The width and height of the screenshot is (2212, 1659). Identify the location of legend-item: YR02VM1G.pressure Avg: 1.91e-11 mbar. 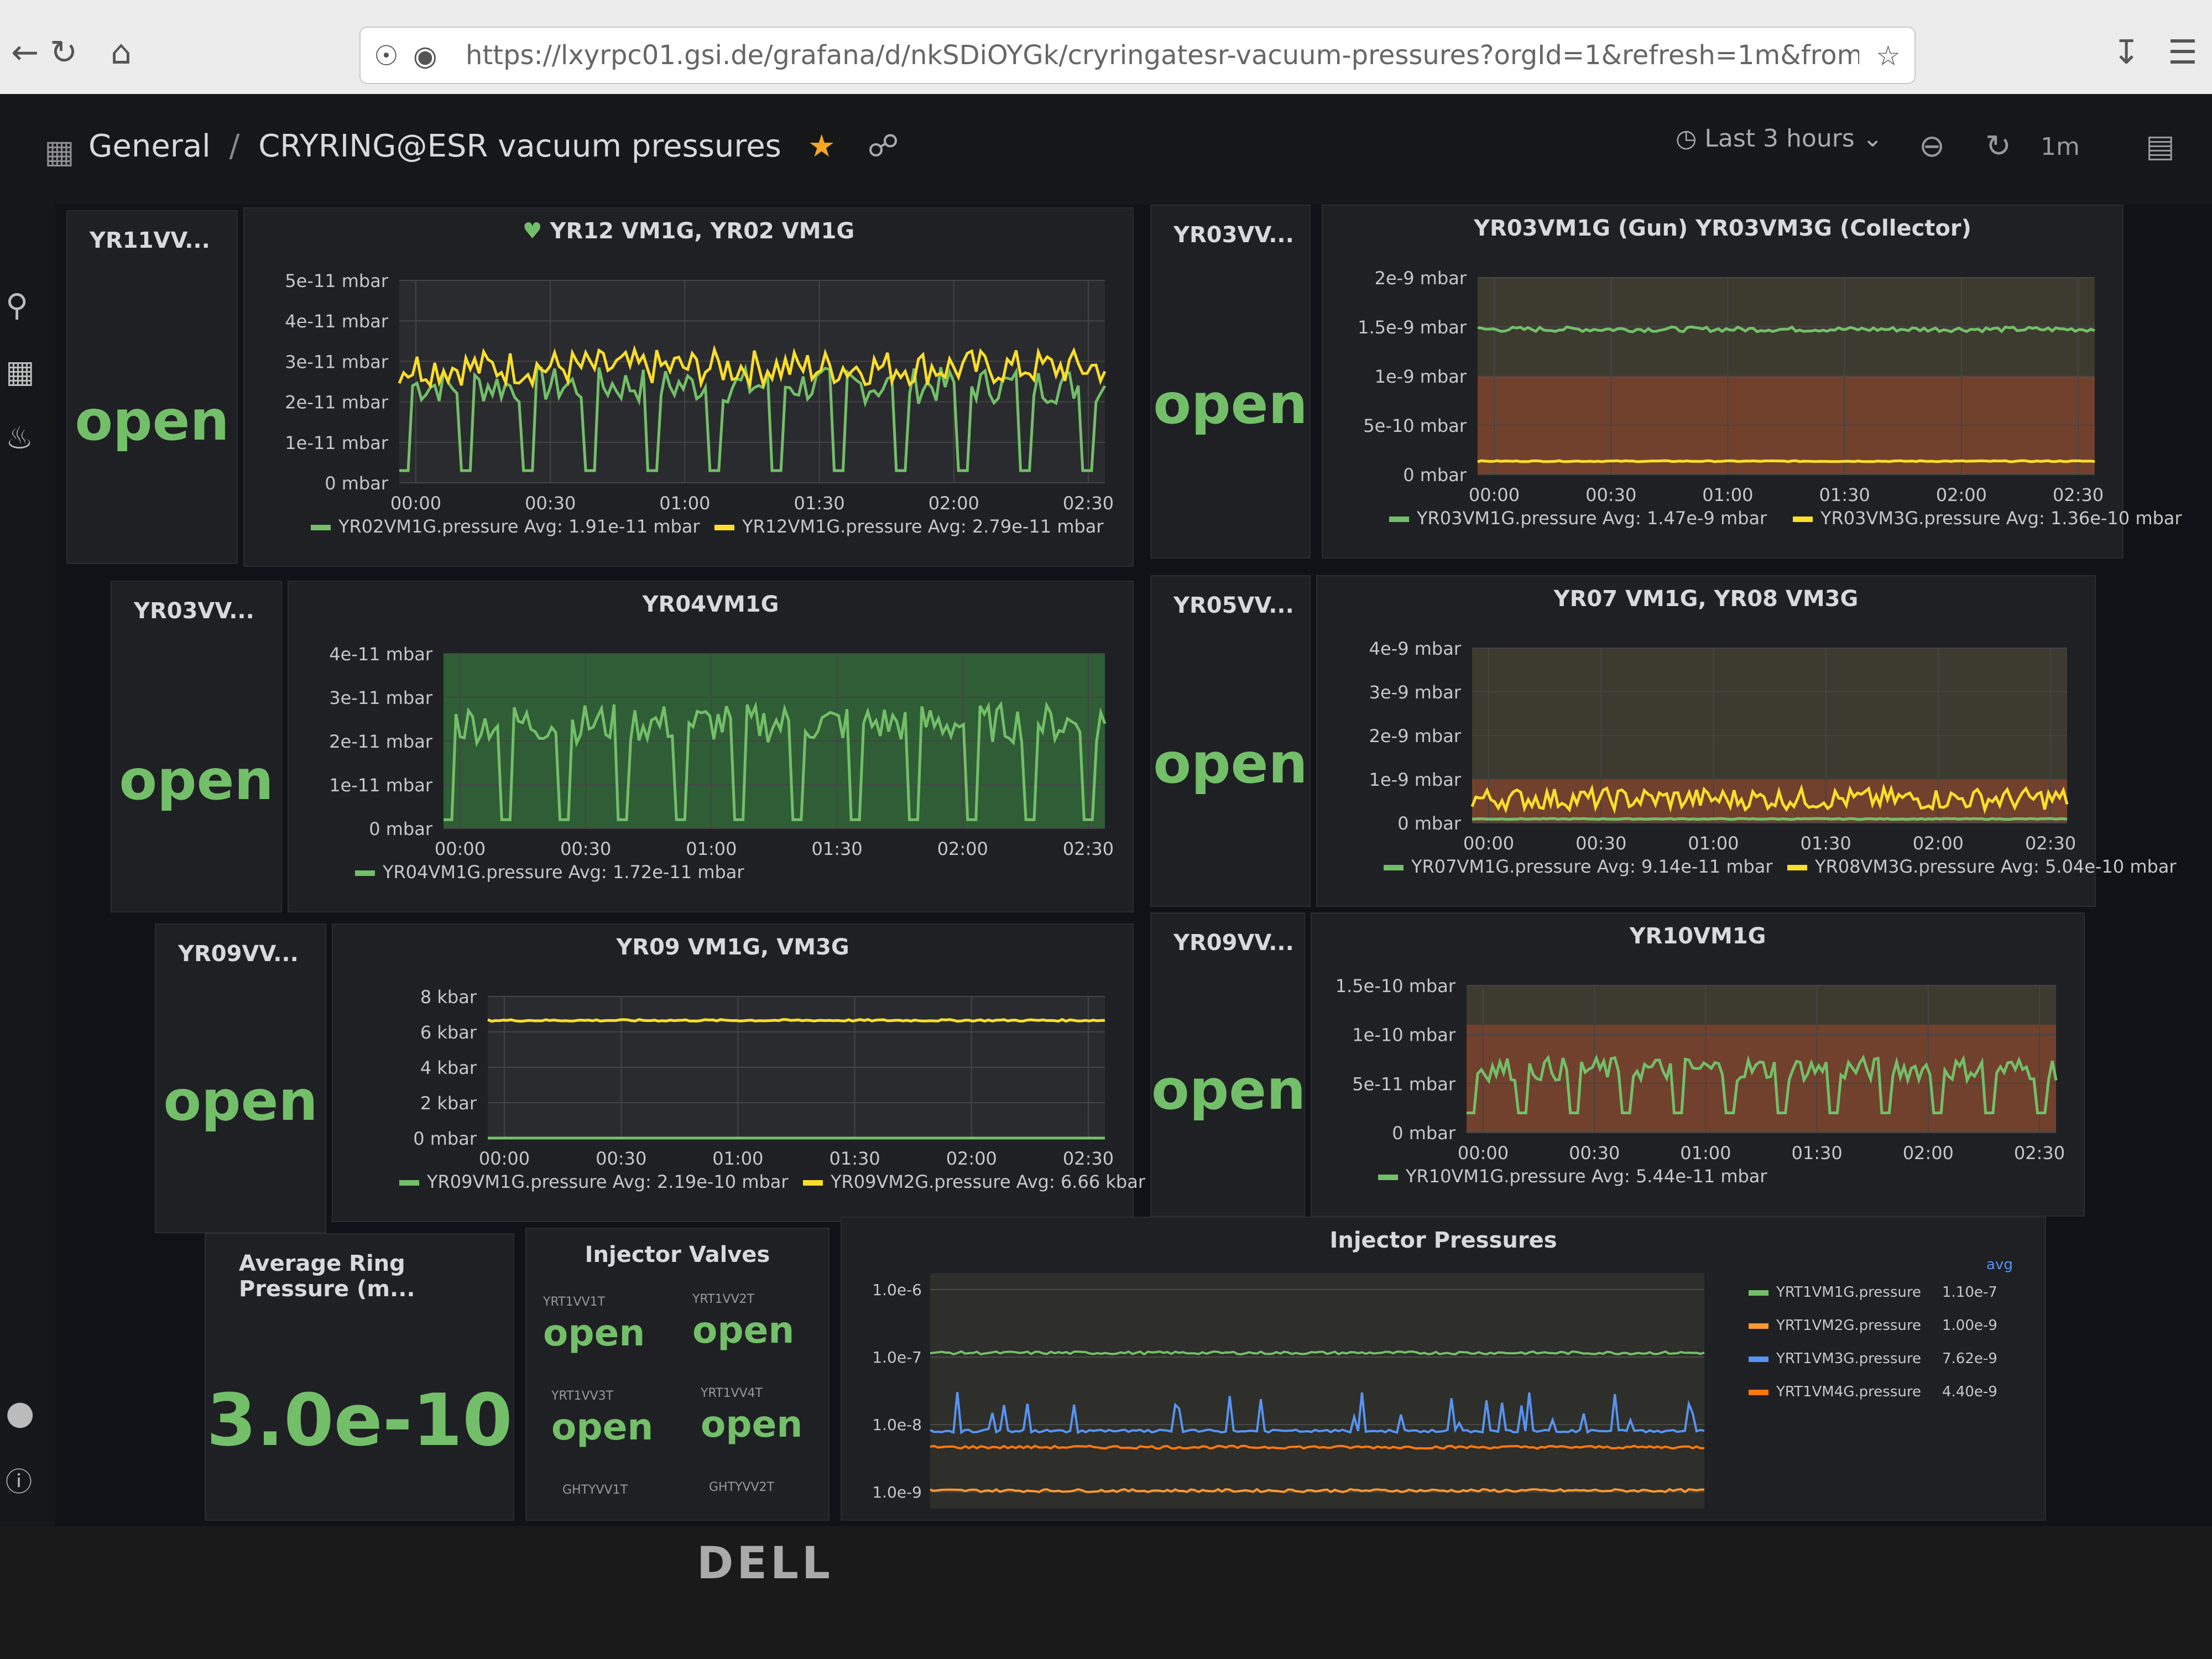
(506, 527).